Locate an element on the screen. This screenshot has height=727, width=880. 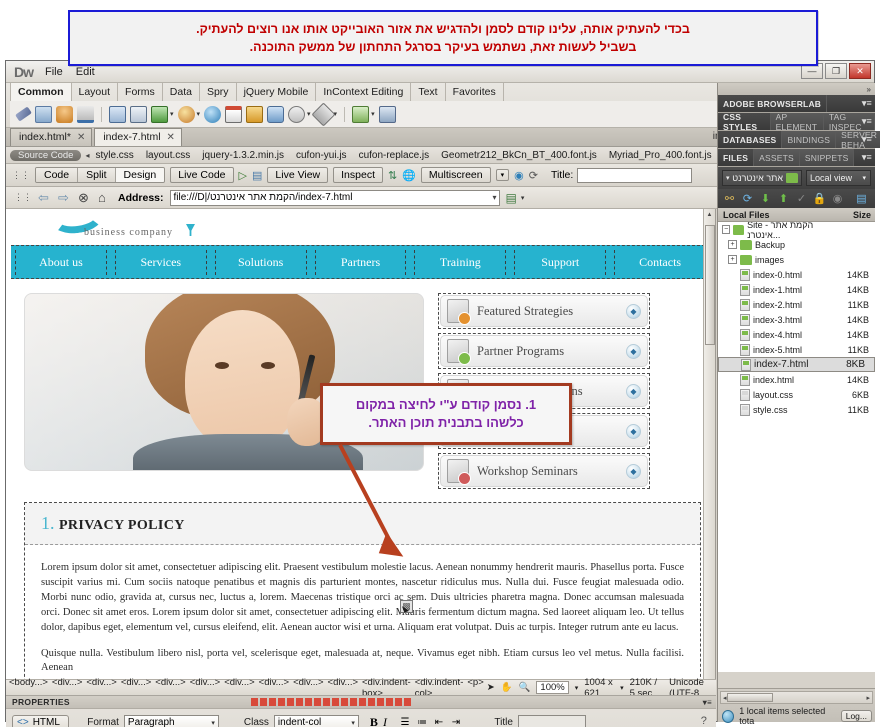
close-icon: ✕ is located at coordinates (81, 137).